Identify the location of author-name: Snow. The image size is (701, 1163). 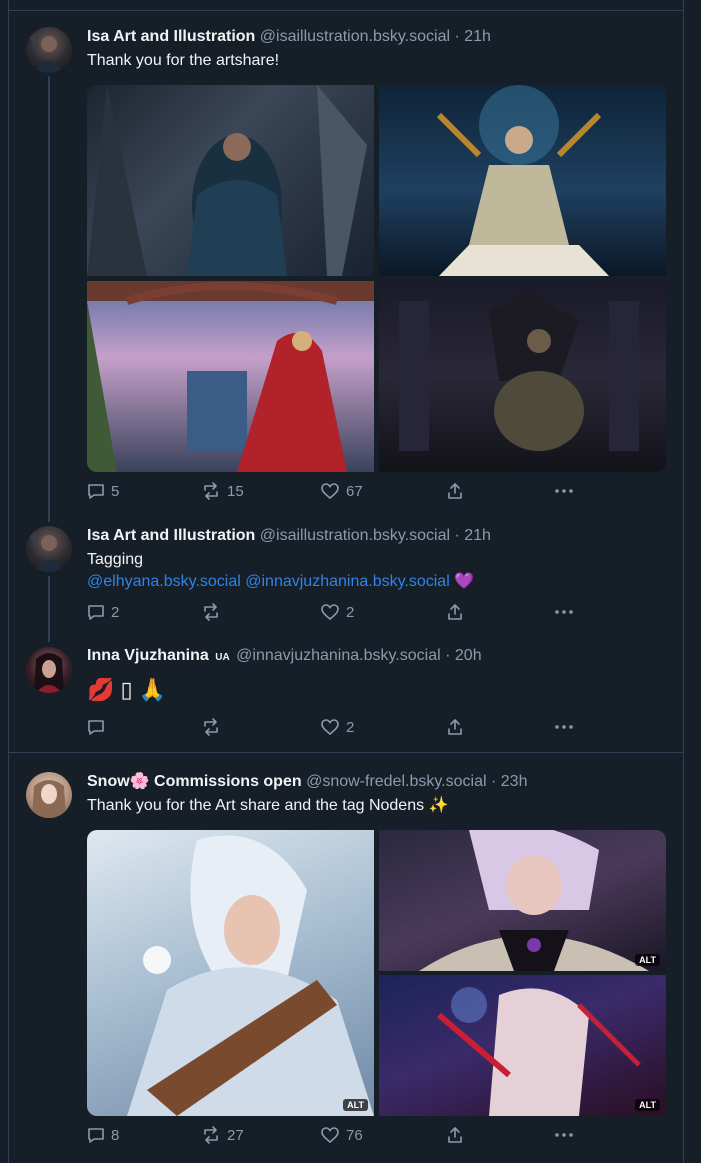
(108, 781).